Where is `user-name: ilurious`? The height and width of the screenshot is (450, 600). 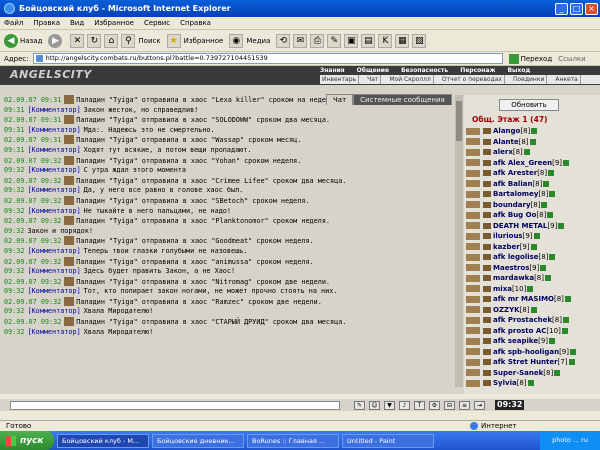
user-name: ilurious is located at coordinates (508, 236).